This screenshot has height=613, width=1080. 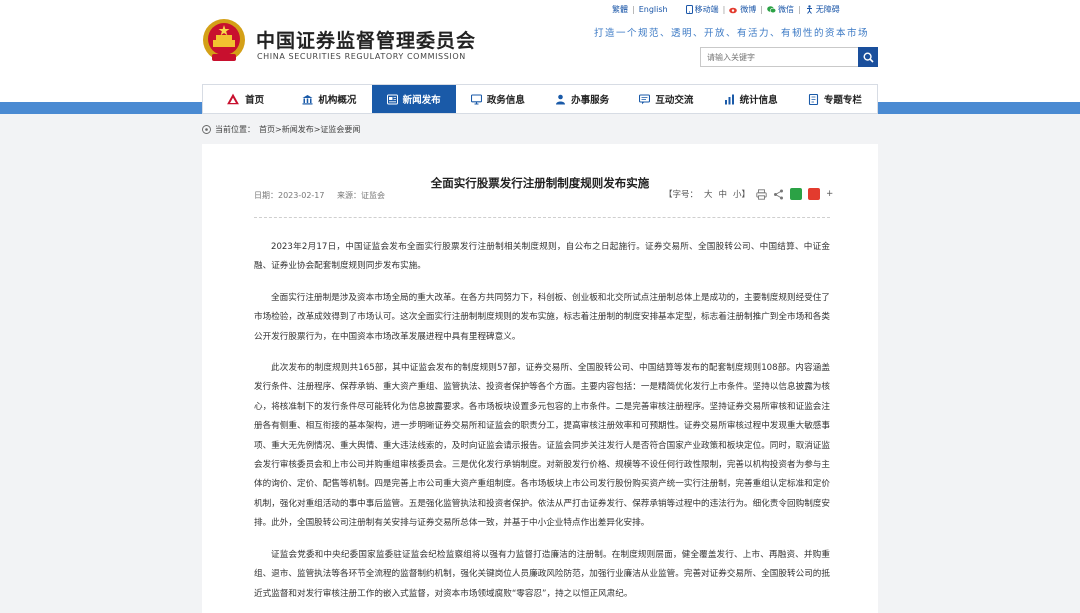 I want to click on font-size-label: 【字号：, so click(x=681, y=194).